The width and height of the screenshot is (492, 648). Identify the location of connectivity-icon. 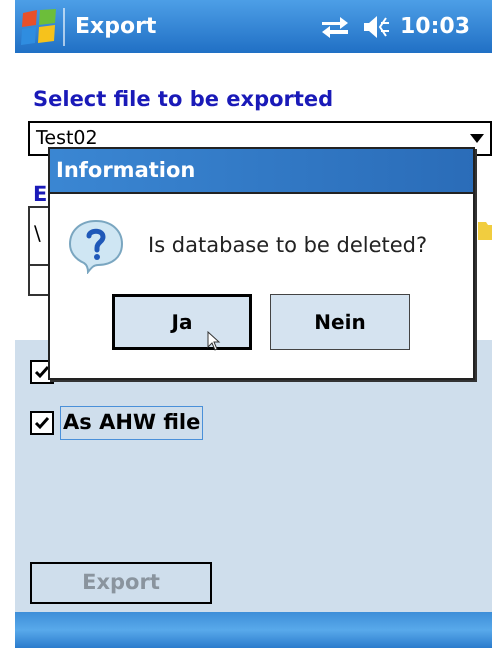
(335, 26).